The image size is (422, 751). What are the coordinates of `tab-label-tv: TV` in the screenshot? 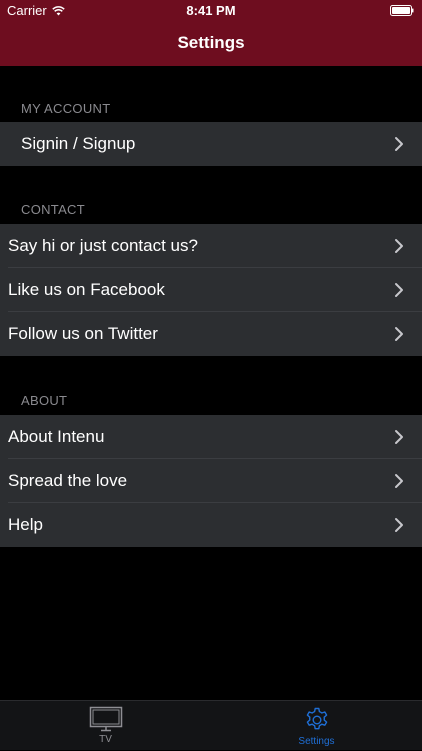 It's located at (105, 739).